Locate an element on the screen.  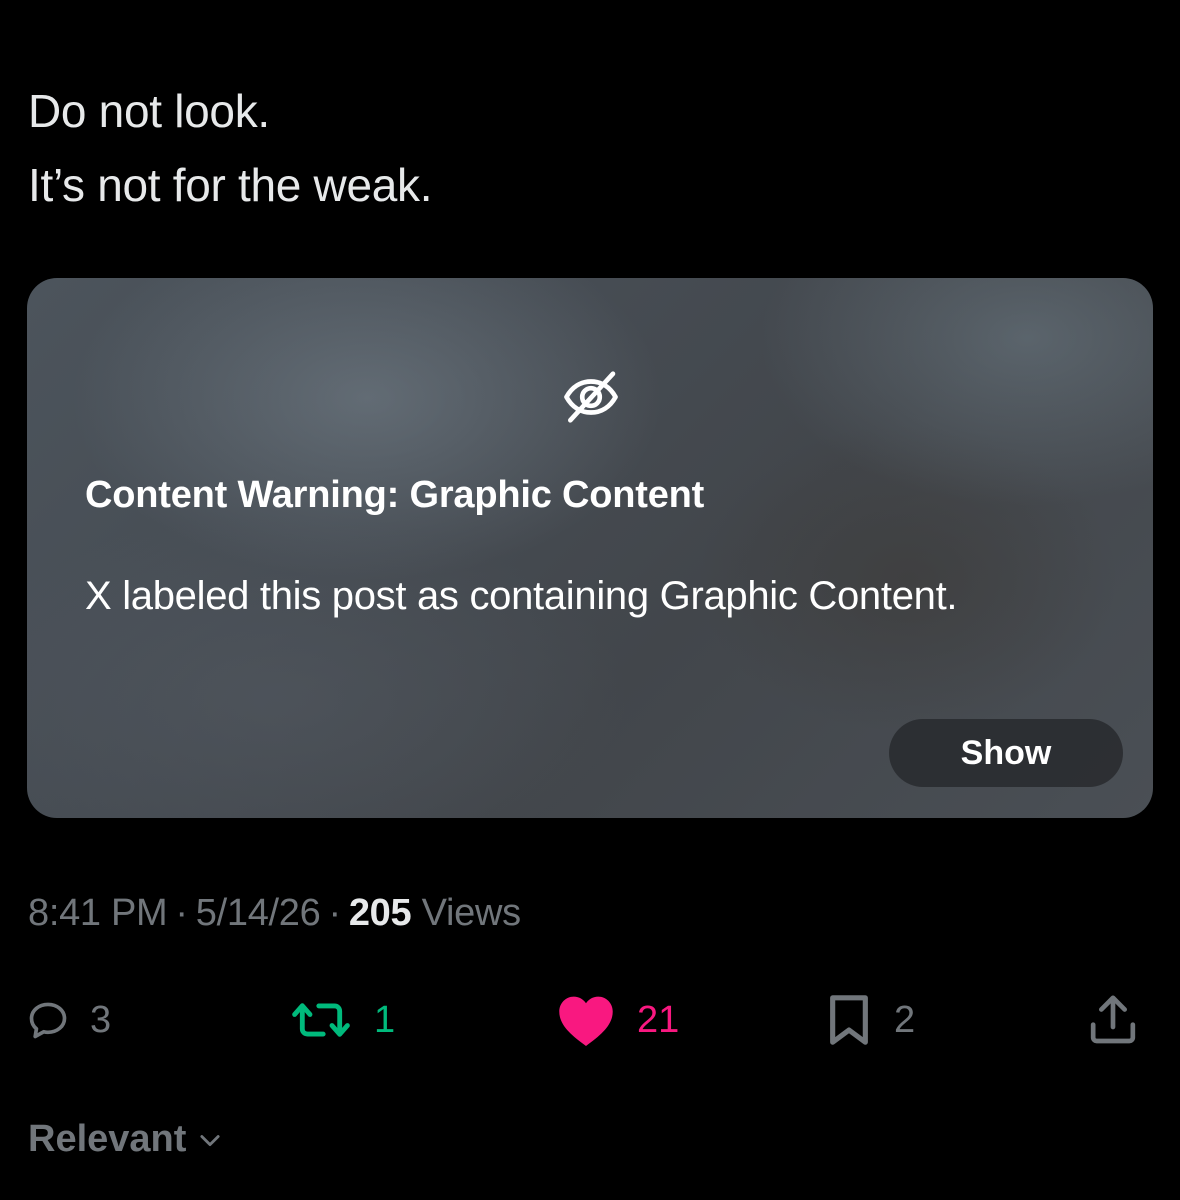
eye-slash-icon is located at coordinates (591, 397).